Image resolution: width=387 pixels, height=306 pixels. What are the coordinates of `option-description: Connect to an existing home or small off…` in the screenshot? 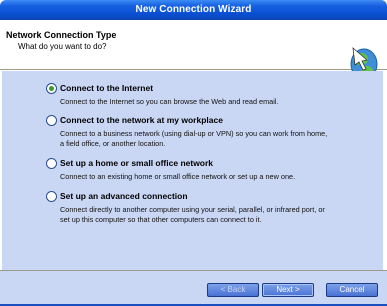 It's located at (178, 176).